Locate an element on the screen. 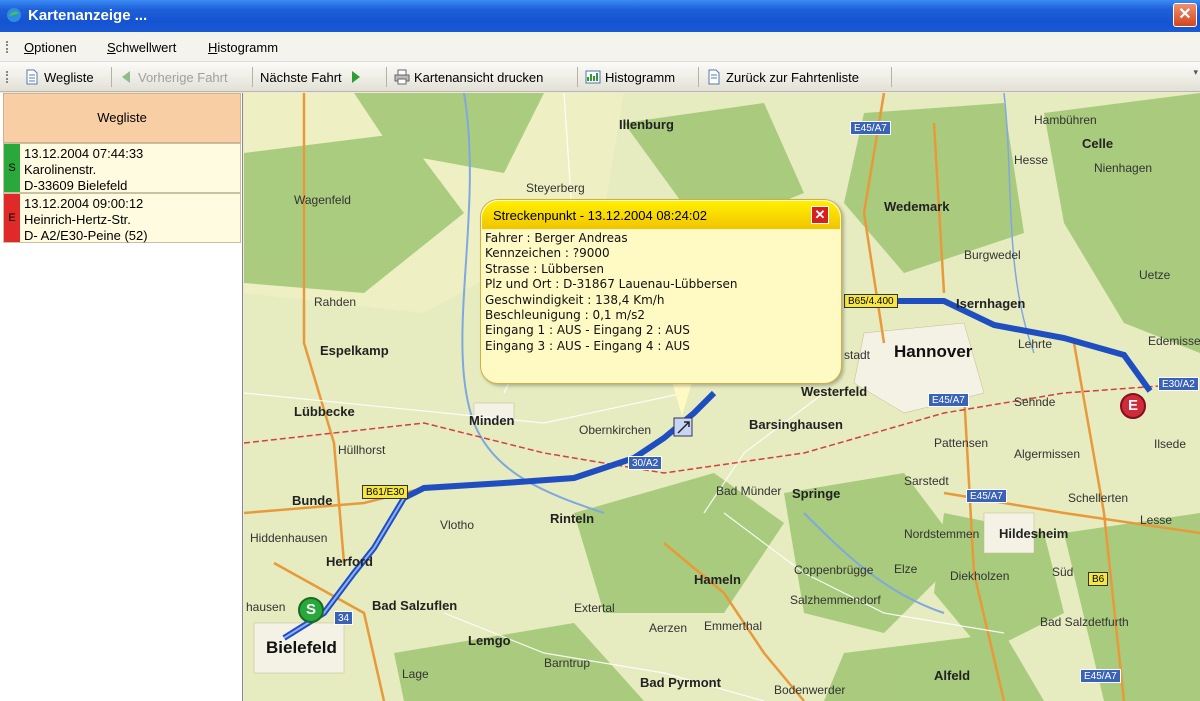  histogram-button: Histogramm is located at coordinates (630, 77).